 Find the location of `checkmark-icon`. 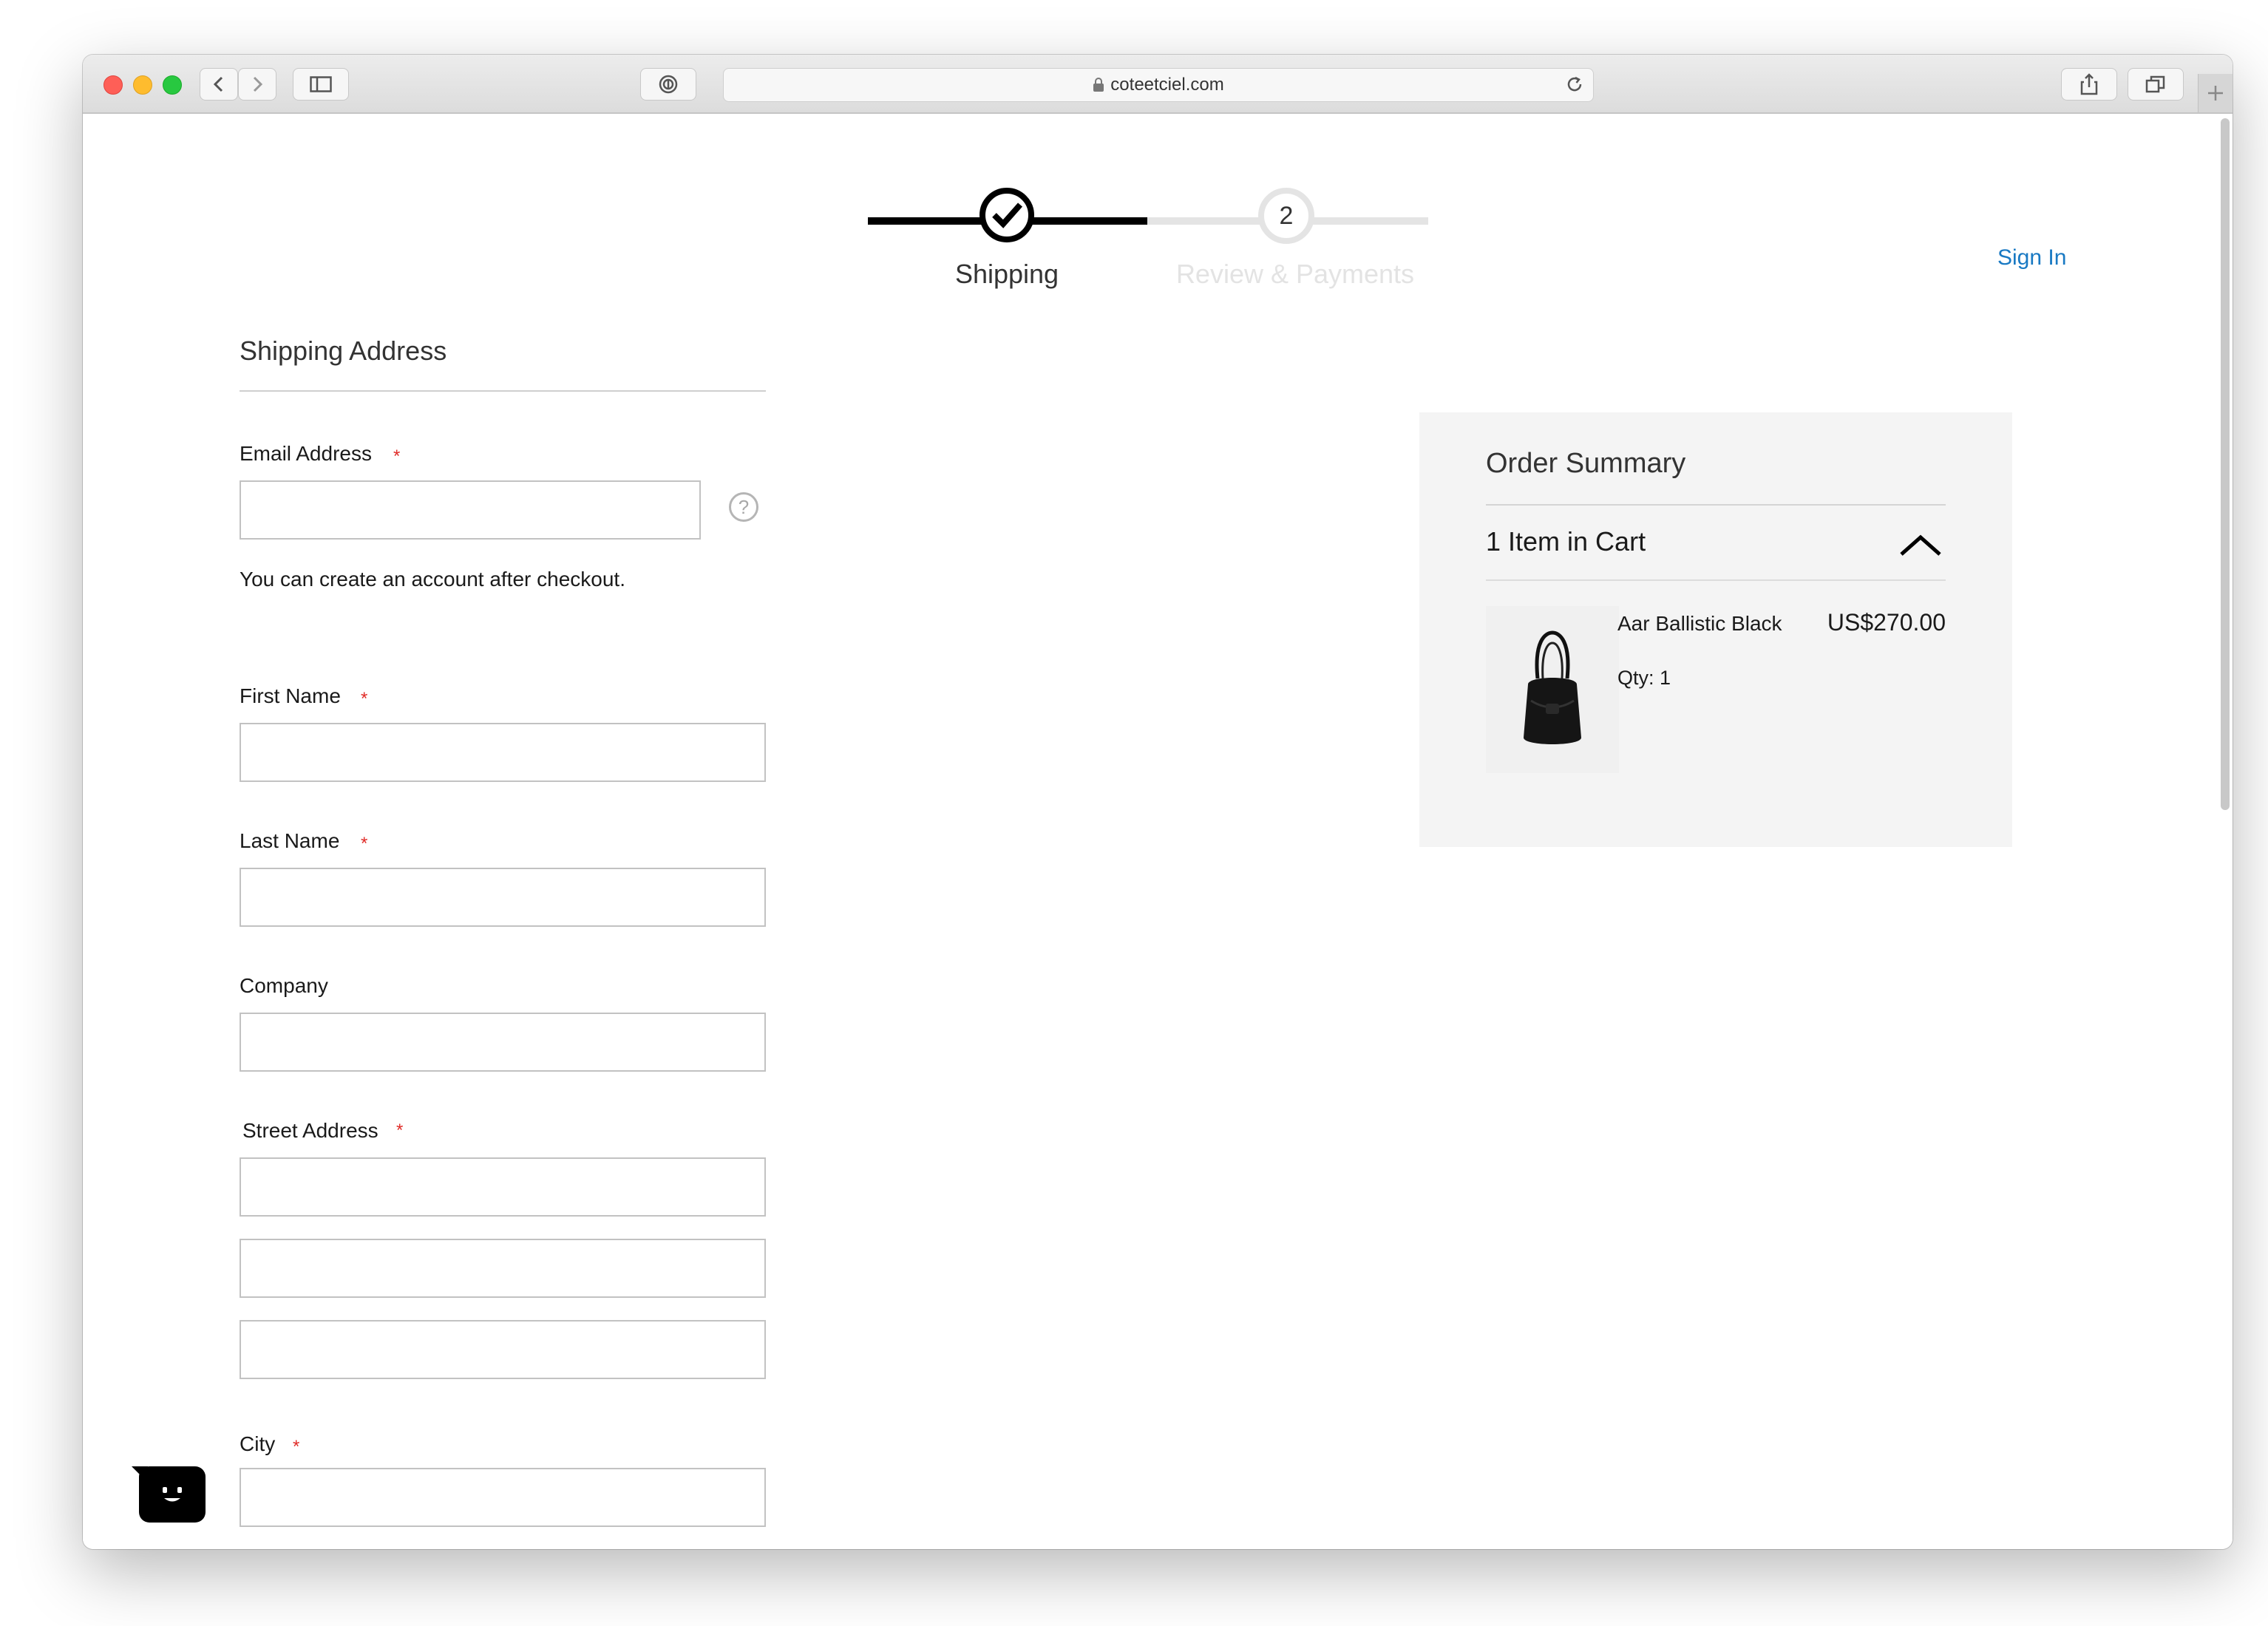

checkmark-icon is located at coordinates (1007, 216).